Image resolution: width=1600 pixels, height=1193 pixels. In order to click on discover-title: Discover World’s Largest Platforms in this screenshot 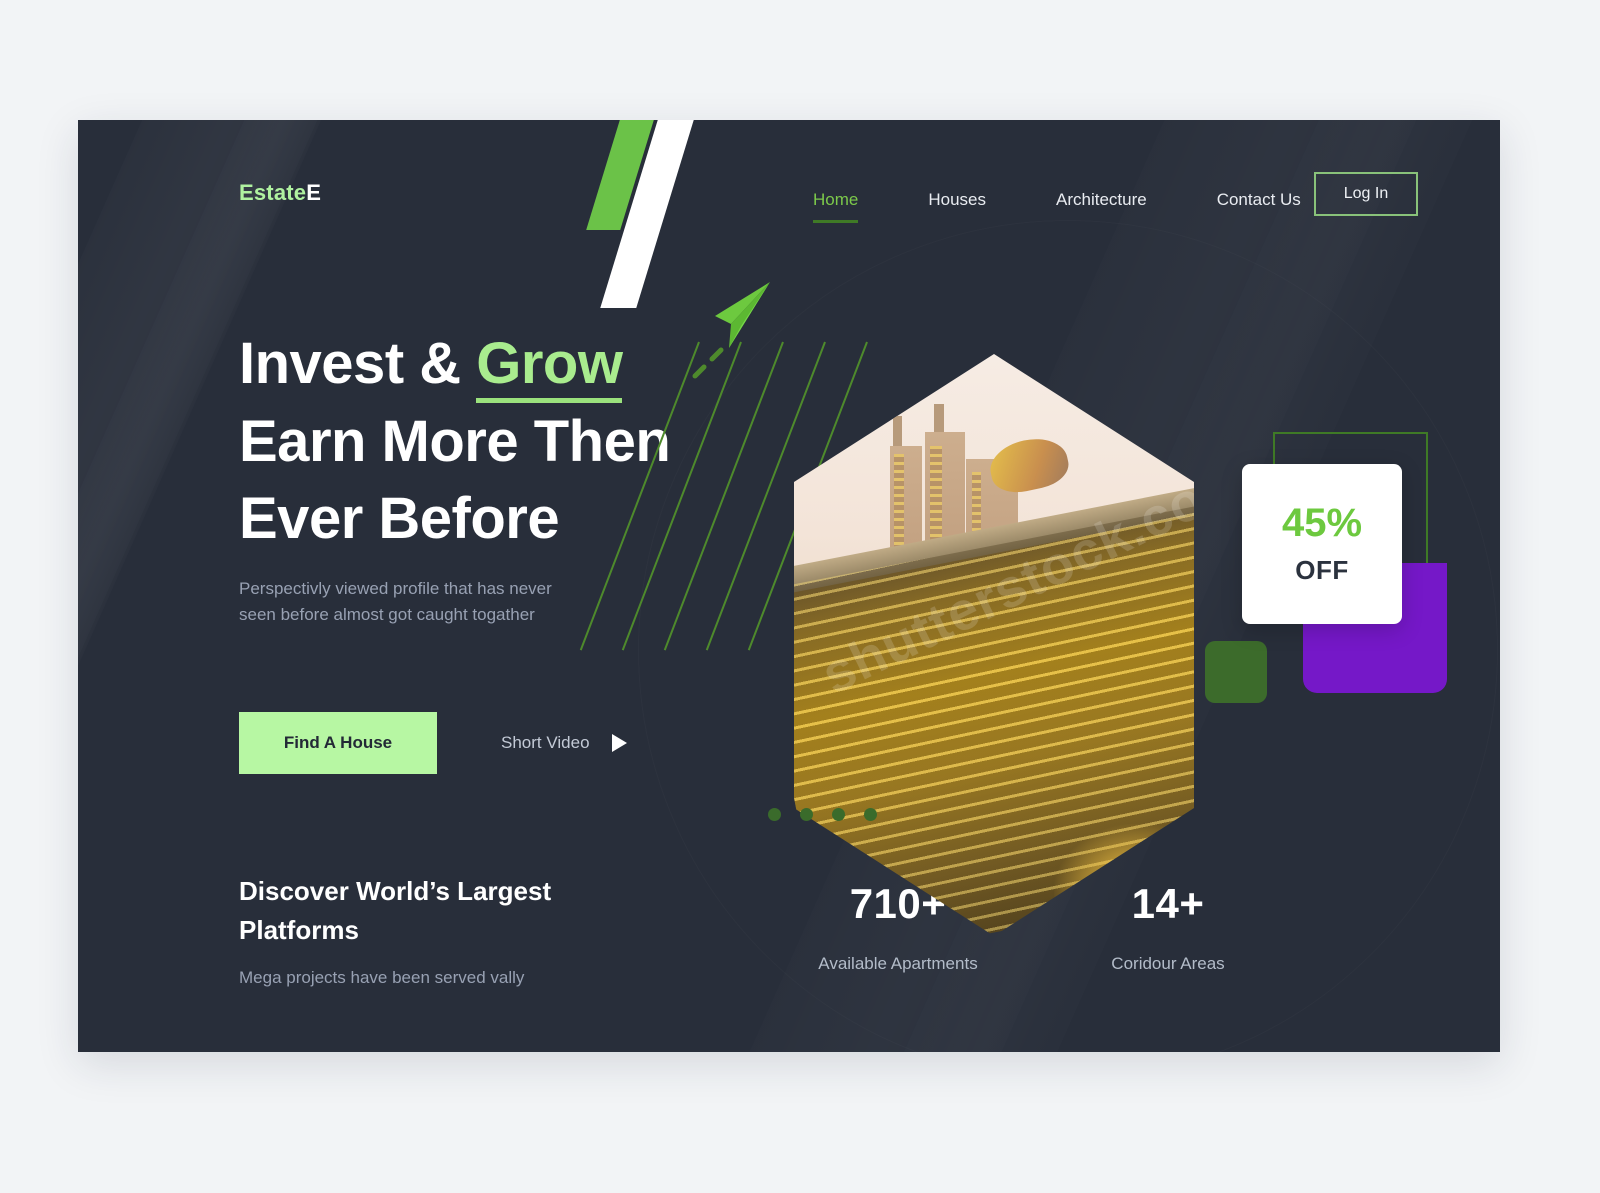, I will do `click(395, 910)`.